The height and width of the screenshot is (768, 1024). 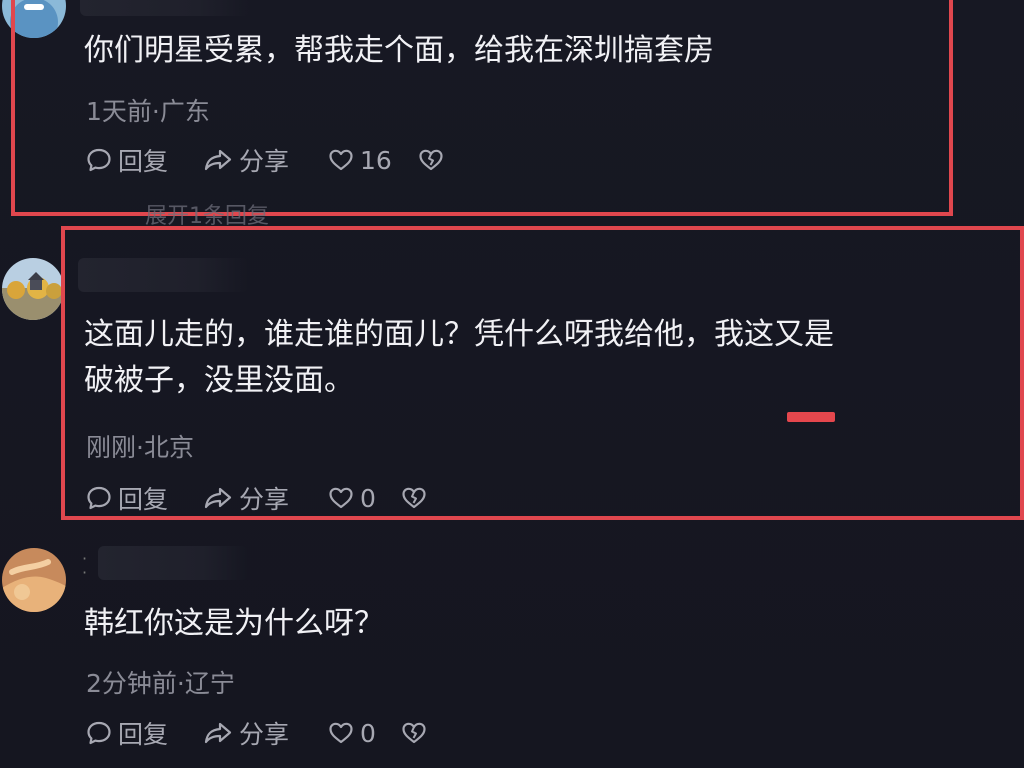 What do you see at coordinates (246, 733) in the screenshot?
I see `share-button: 分享` at bounding box center [246, 733].